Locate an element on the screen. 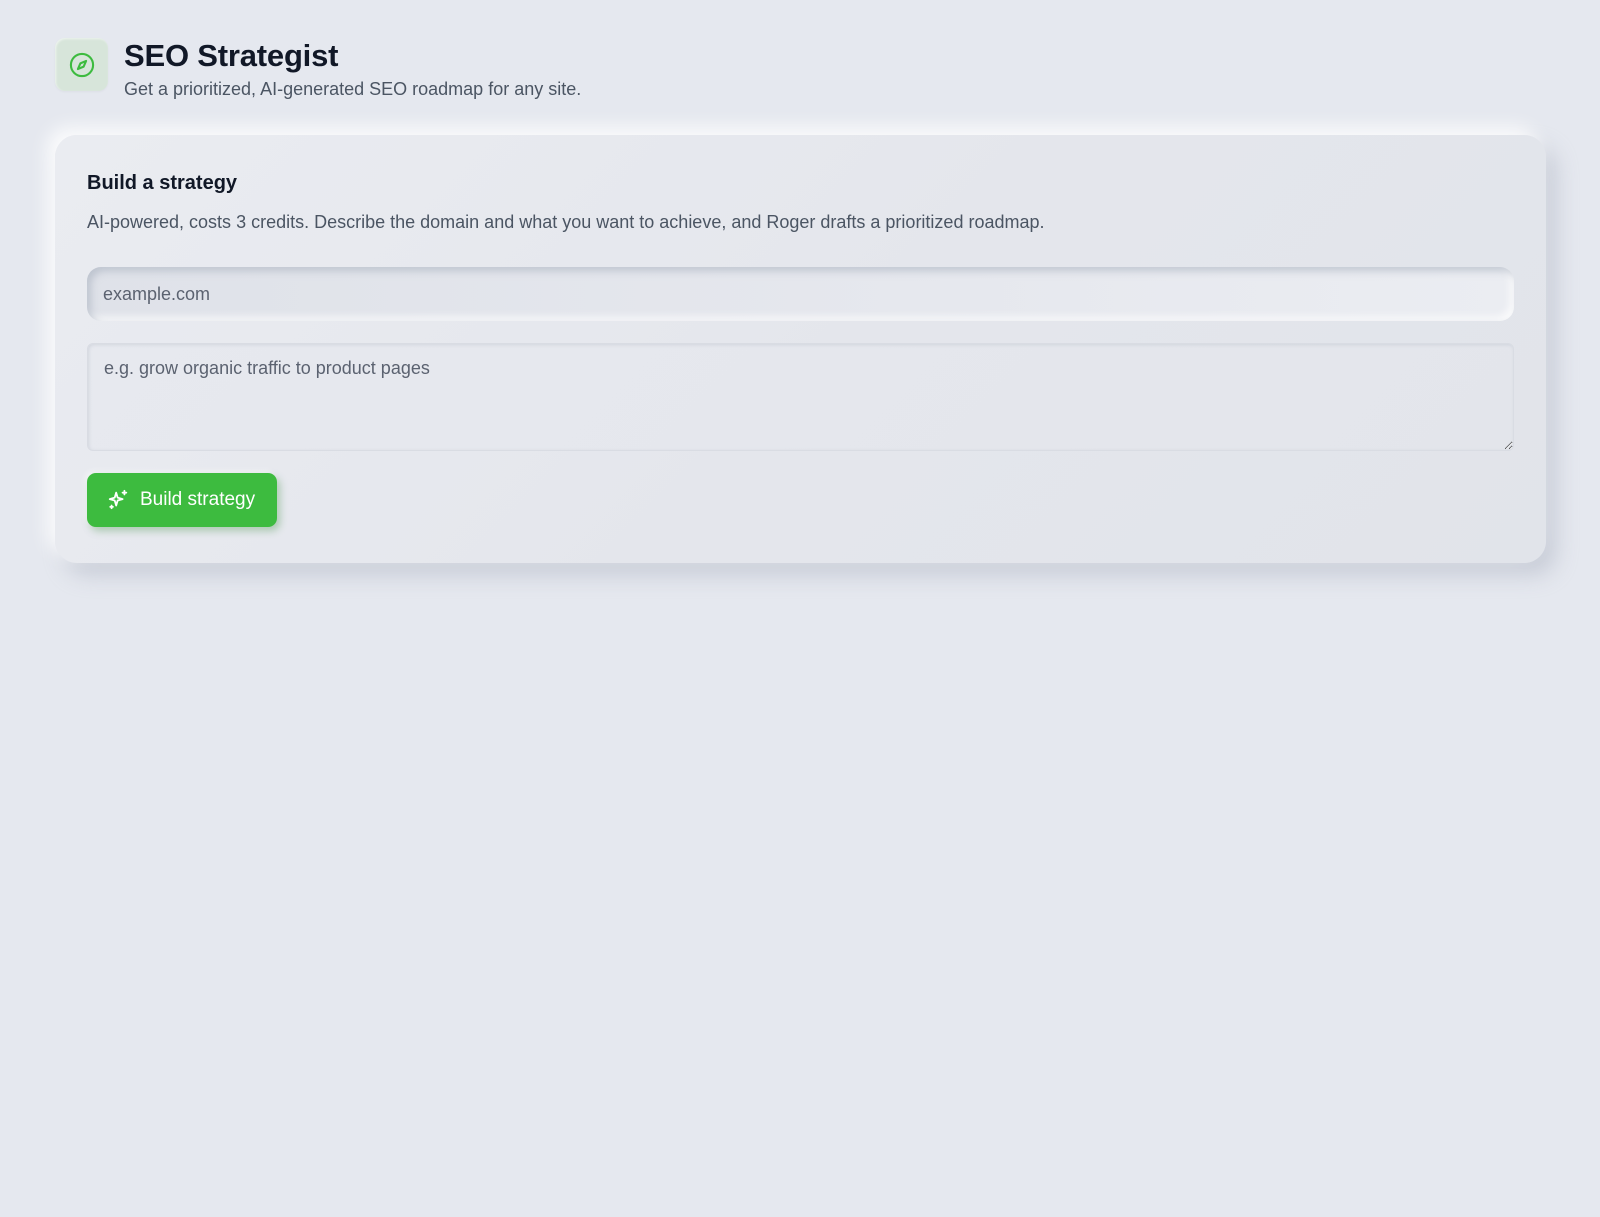 This screenshot has height=1217, width=1600. build-strategy-button: Build strategy is located at coordinates (182, 500).